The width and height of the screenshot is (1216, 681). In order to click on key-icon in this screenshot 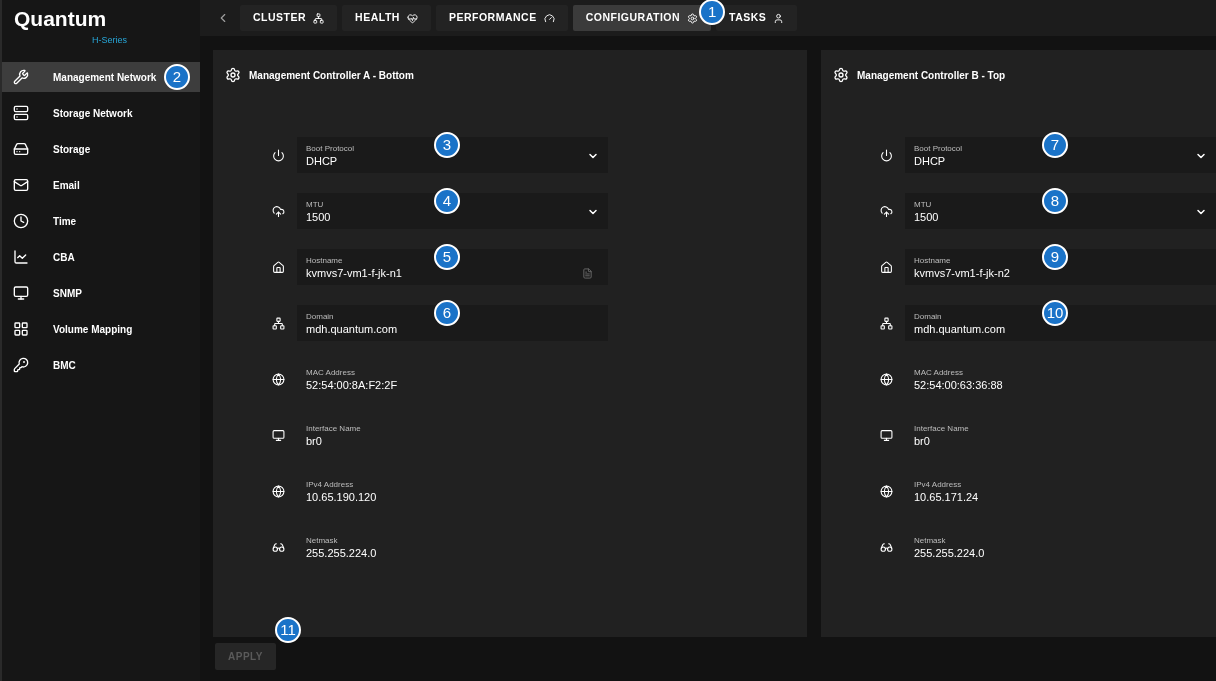, I will do `click(21, 365)`.